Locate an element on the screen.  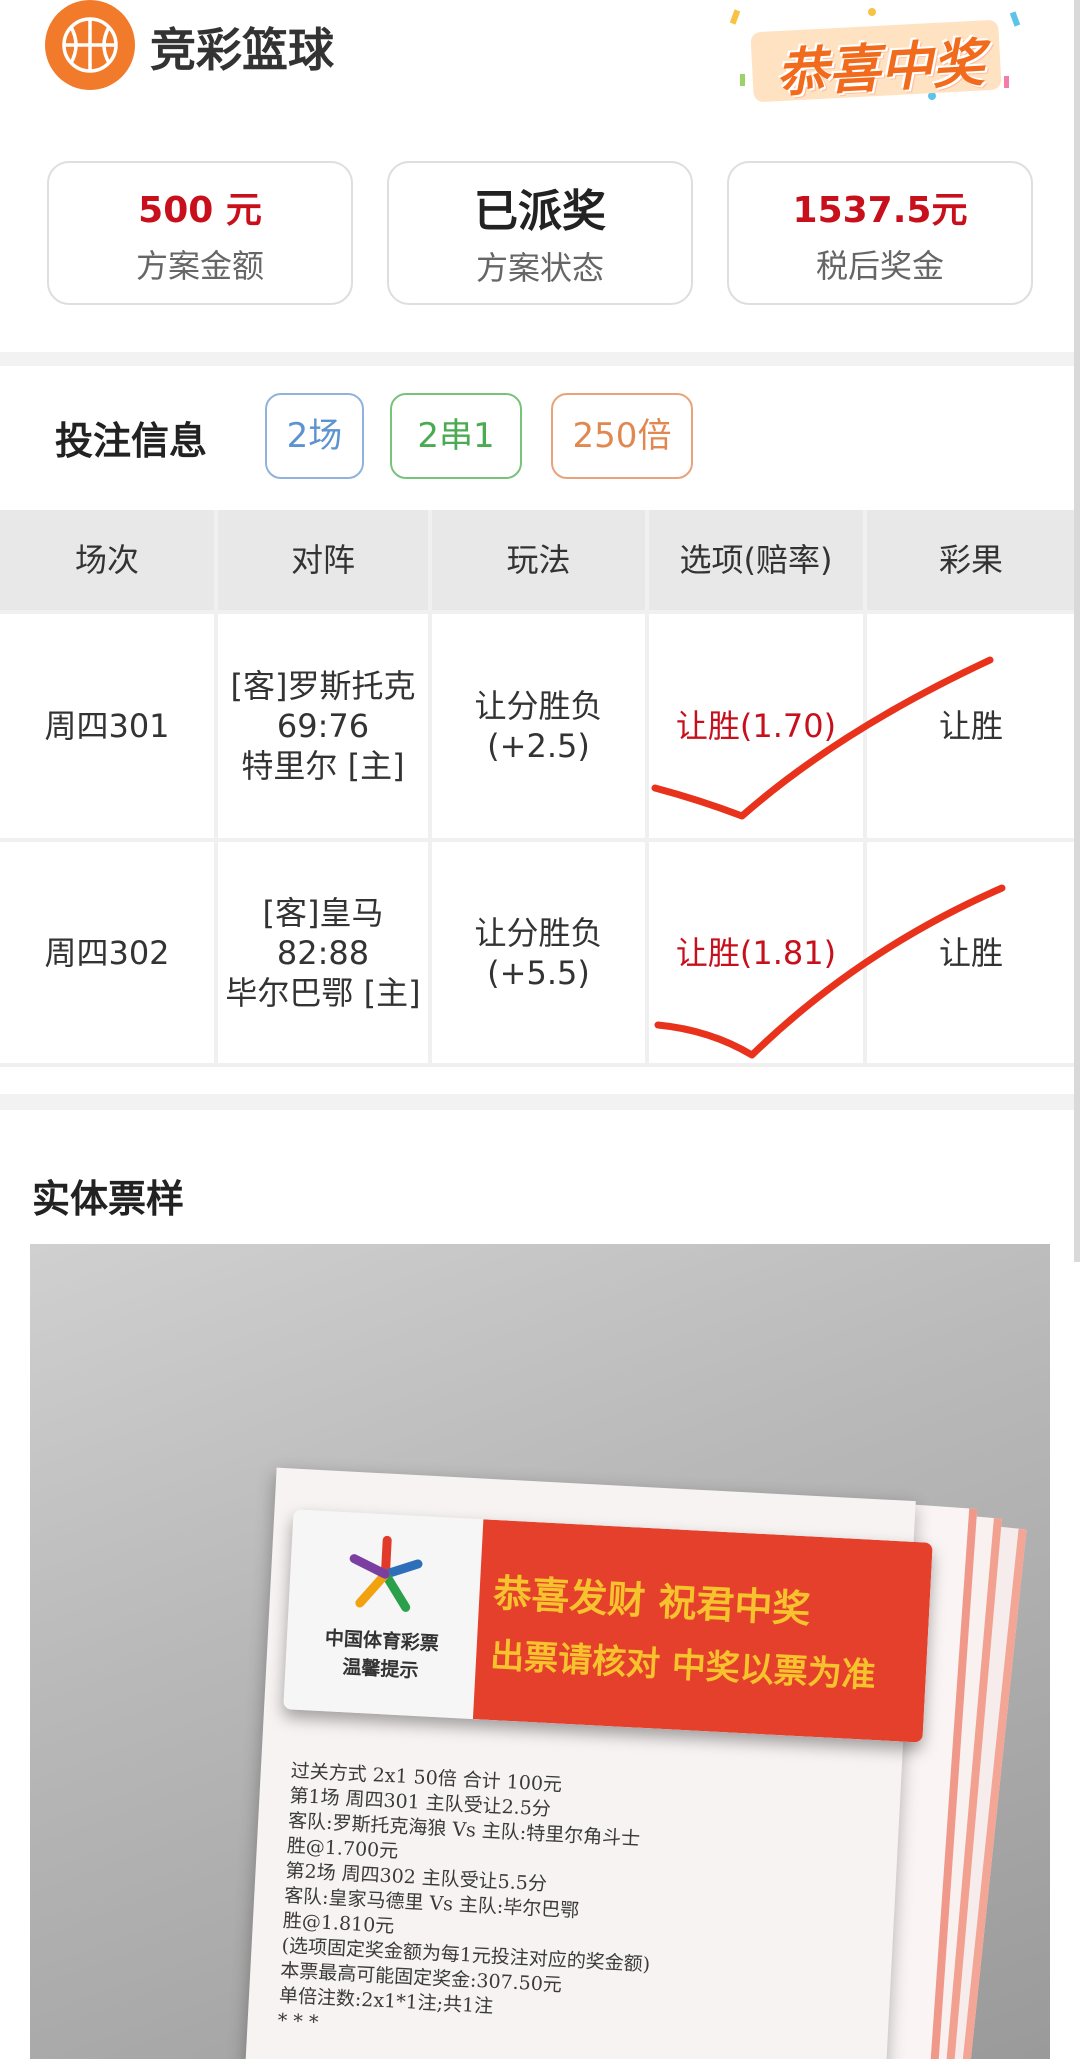
plaque-line1: 恭喜发财 祝君中奖 is located at coordinates (652, 1601).